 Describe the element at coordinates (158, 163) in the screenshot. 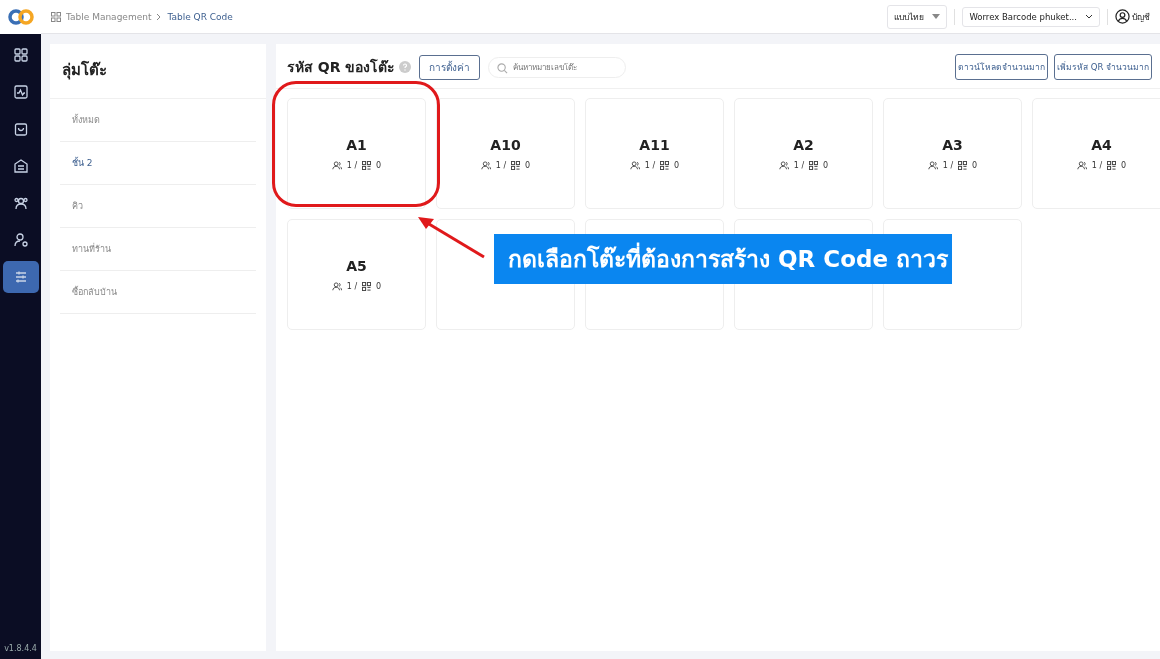

I see `group-item: ชั้น 2` at that location.